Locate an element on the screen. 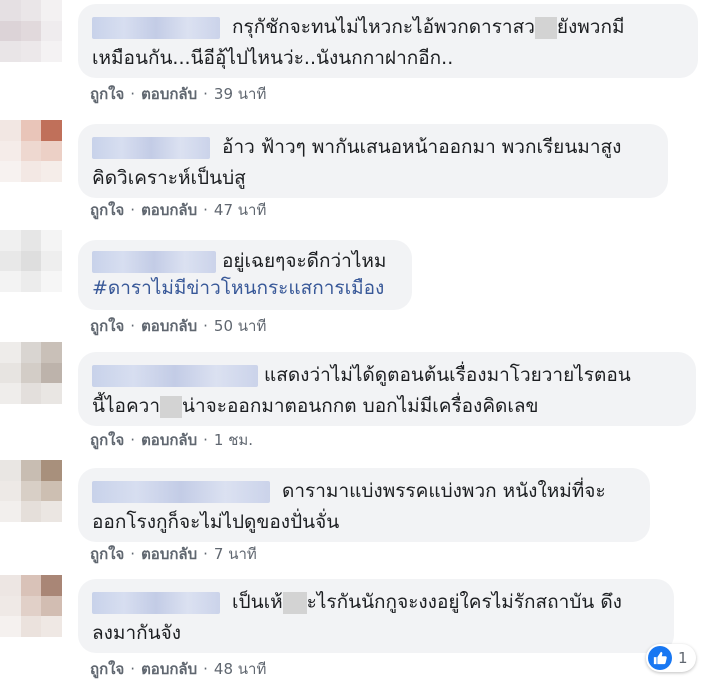  comment-actions: ถูกใจ · ตอบกลับ · 50 นาที is located at coordinates (178, 326).